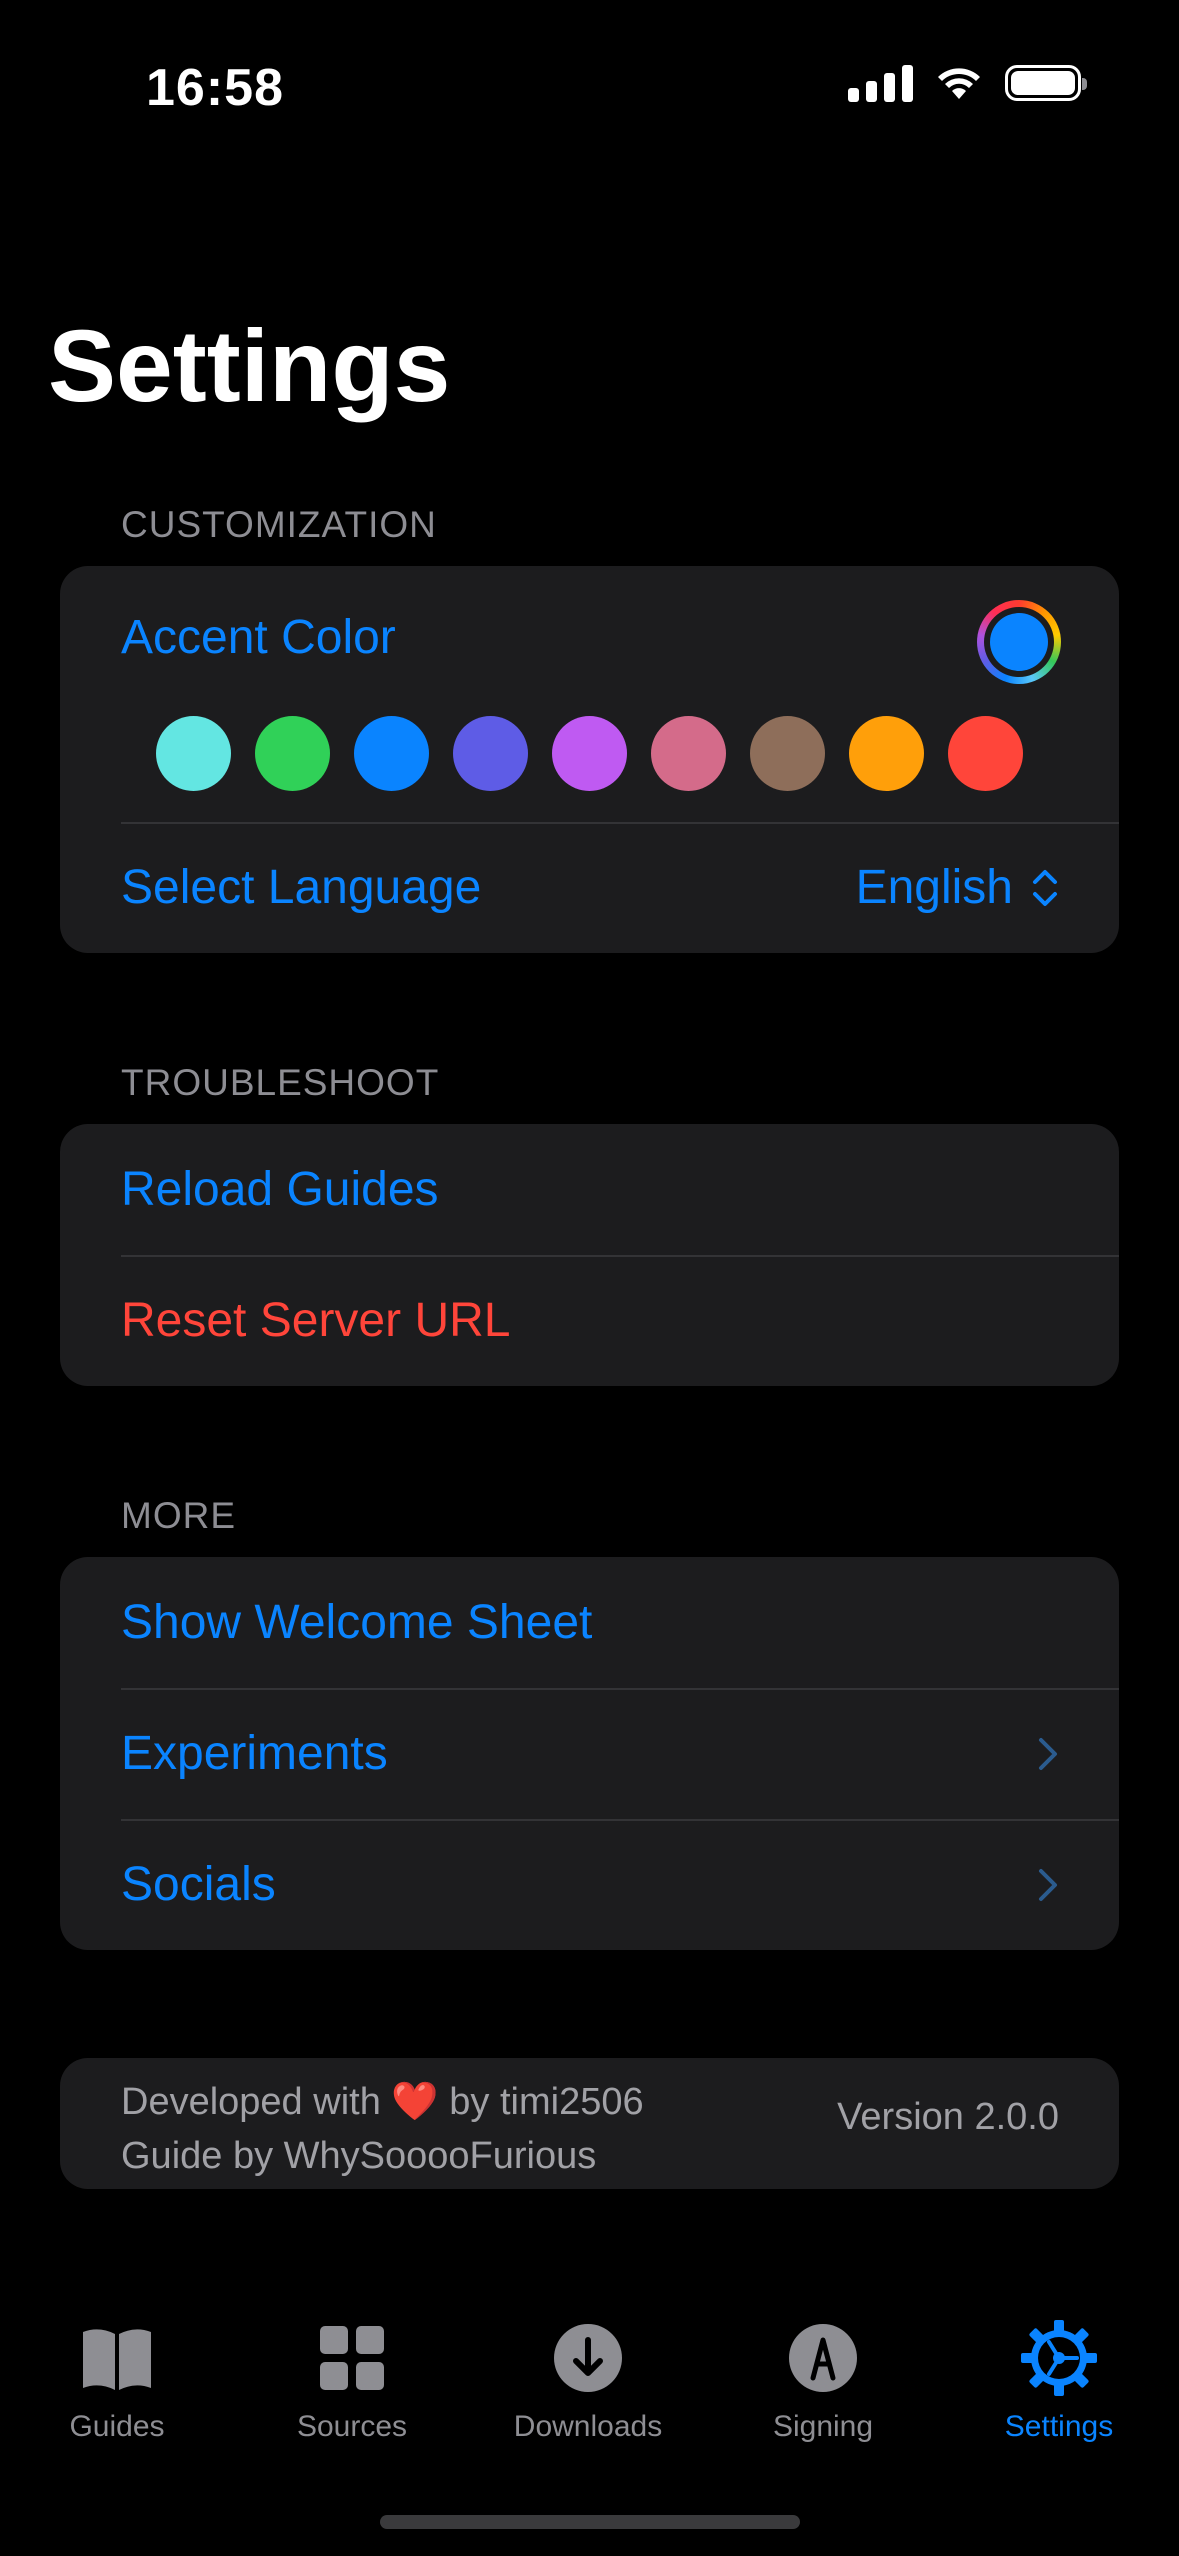 This screenshot has width=1179, height=2556. What do you see at coordinates (1019, 642) in the screenshot?
I see `accent-color-preview` at bounding box center [1019, 642].